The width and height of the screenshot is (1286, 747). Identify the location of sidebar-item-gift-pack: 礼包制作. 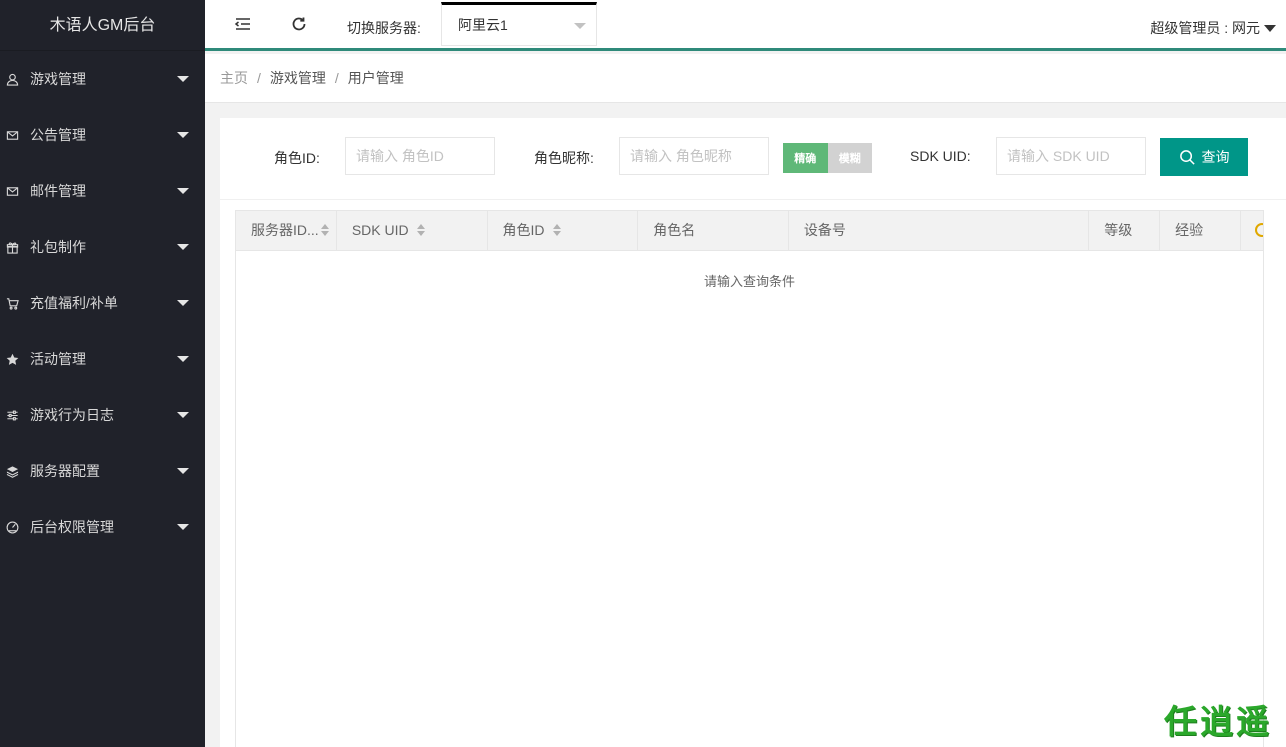
(102, 247).